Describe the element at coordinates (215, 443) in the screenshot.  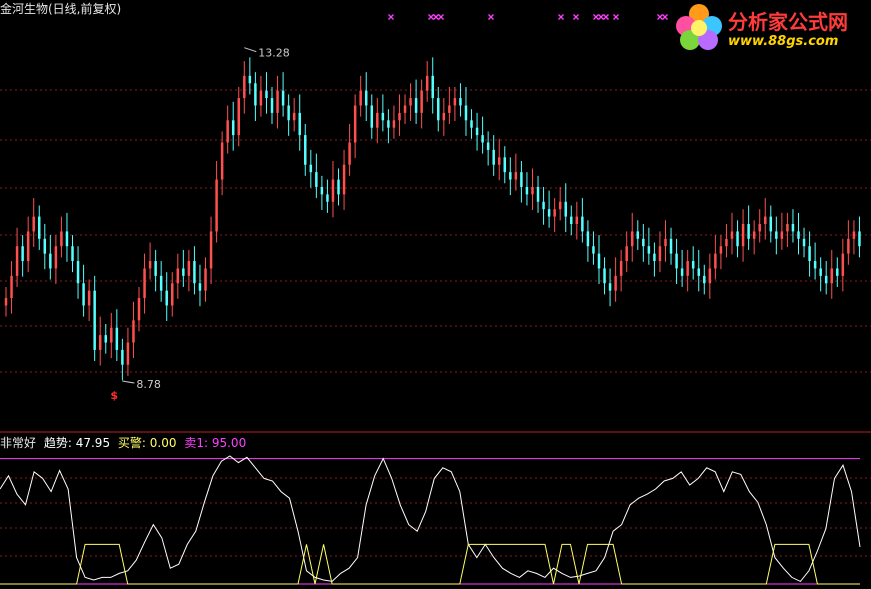
I see `sell-label: 卖1: 95.00` at that location.